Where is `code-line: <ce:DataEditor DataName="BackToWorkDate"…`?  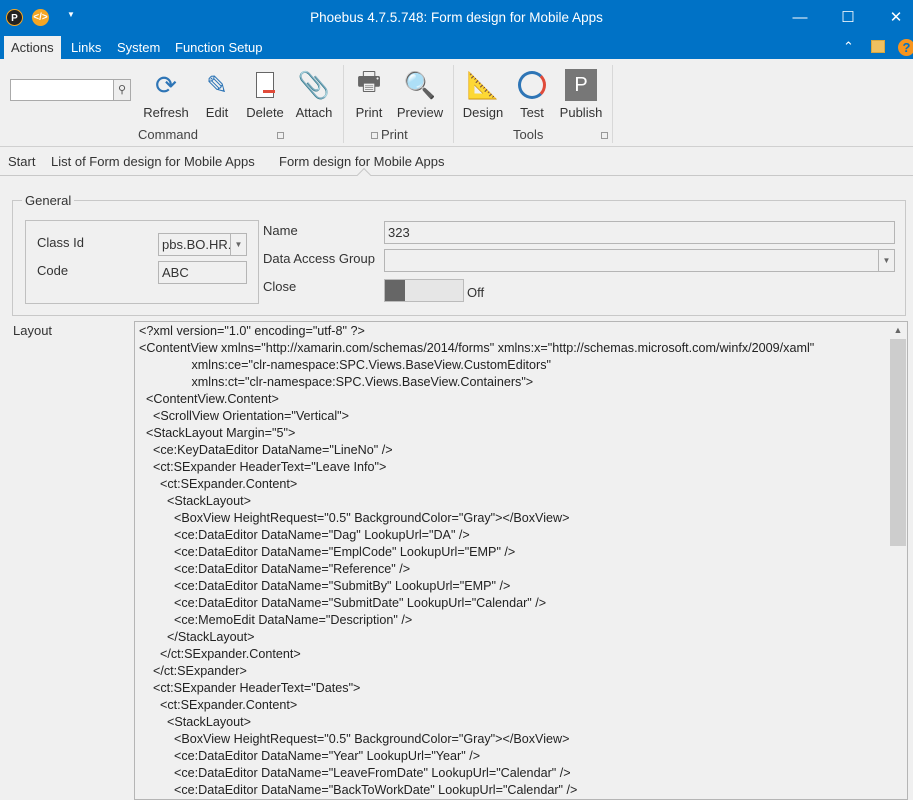
code-line: <ce:DataEditor DataName="BackToWorkDate"… is located at coordinates (358, 790).